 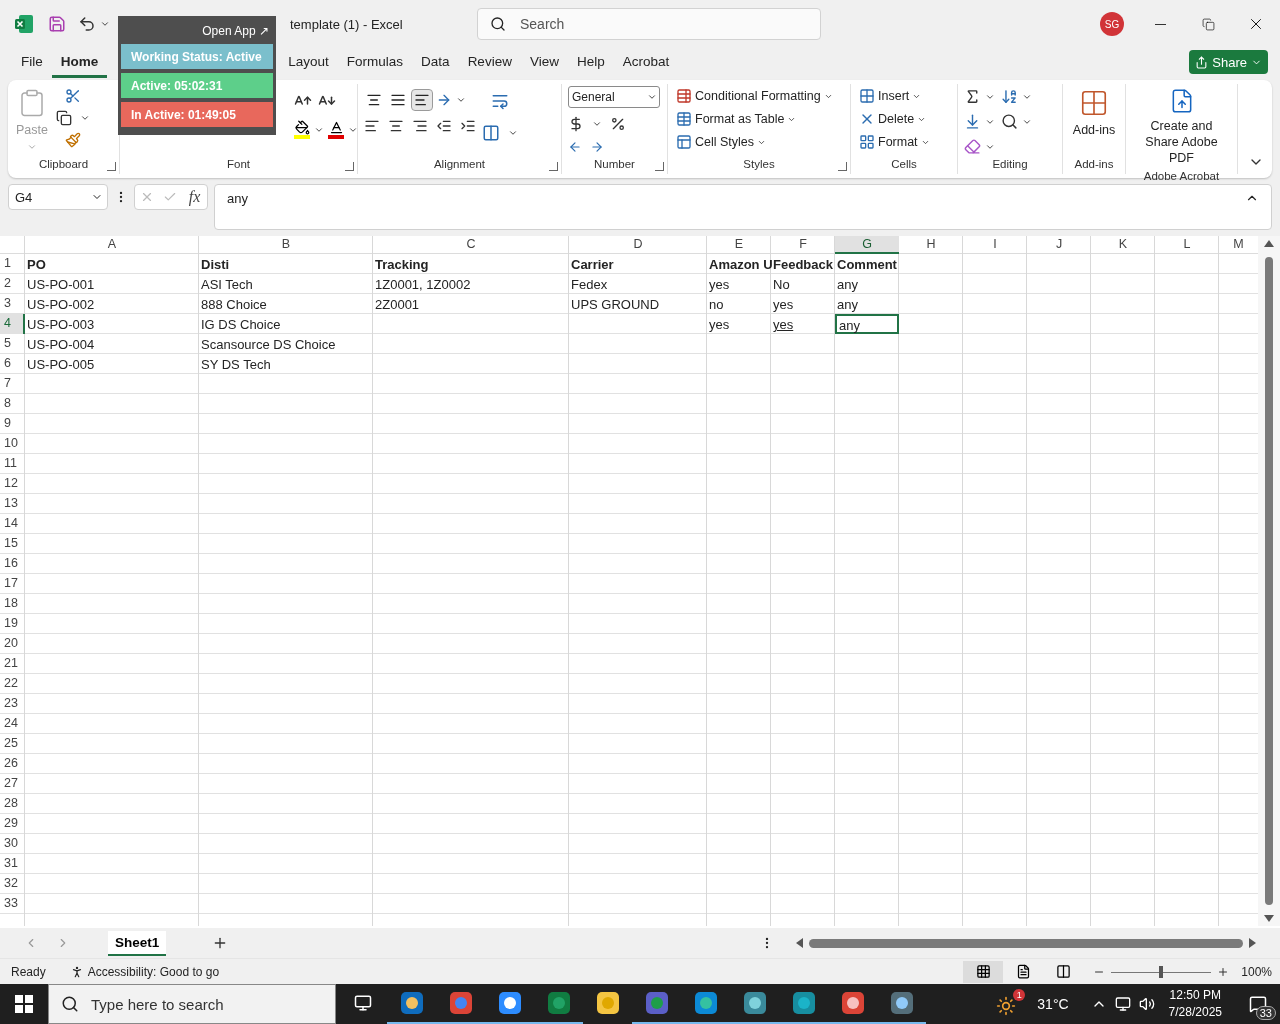 I want to click on insert-function-button: fx, so click(x=194, y=197).